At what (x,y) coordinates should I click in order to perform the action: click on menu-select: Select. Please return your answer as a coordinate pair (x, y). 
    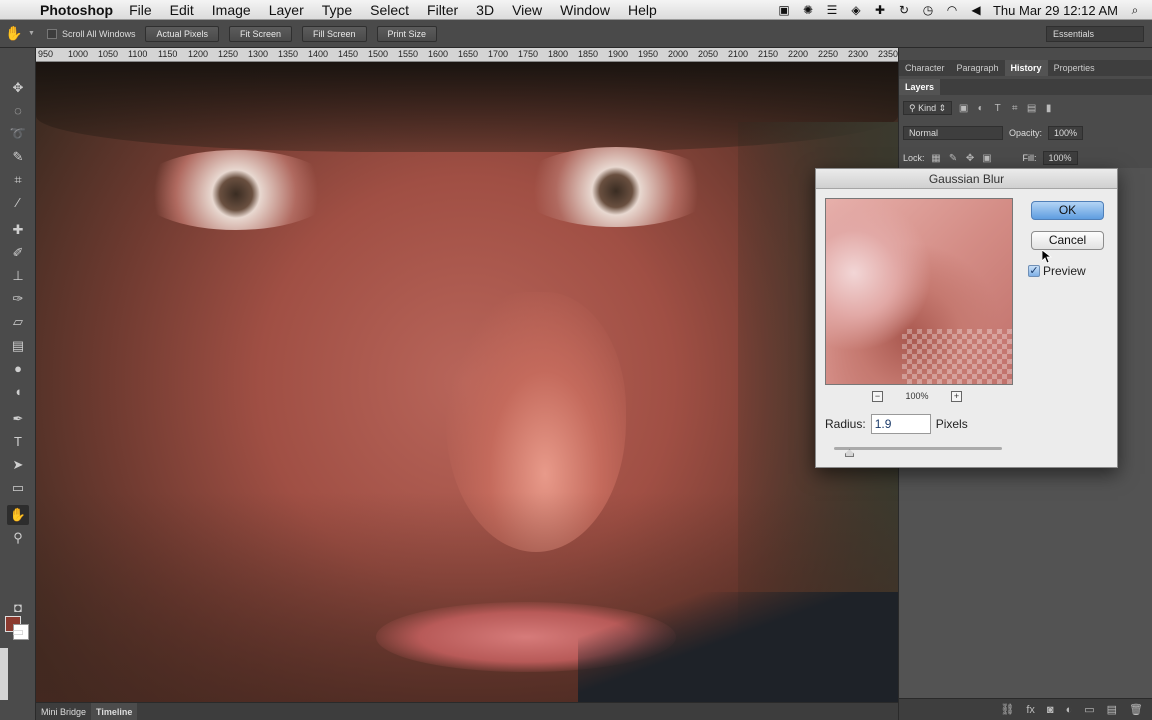
    Looking at the image, I should click on (389, 10).